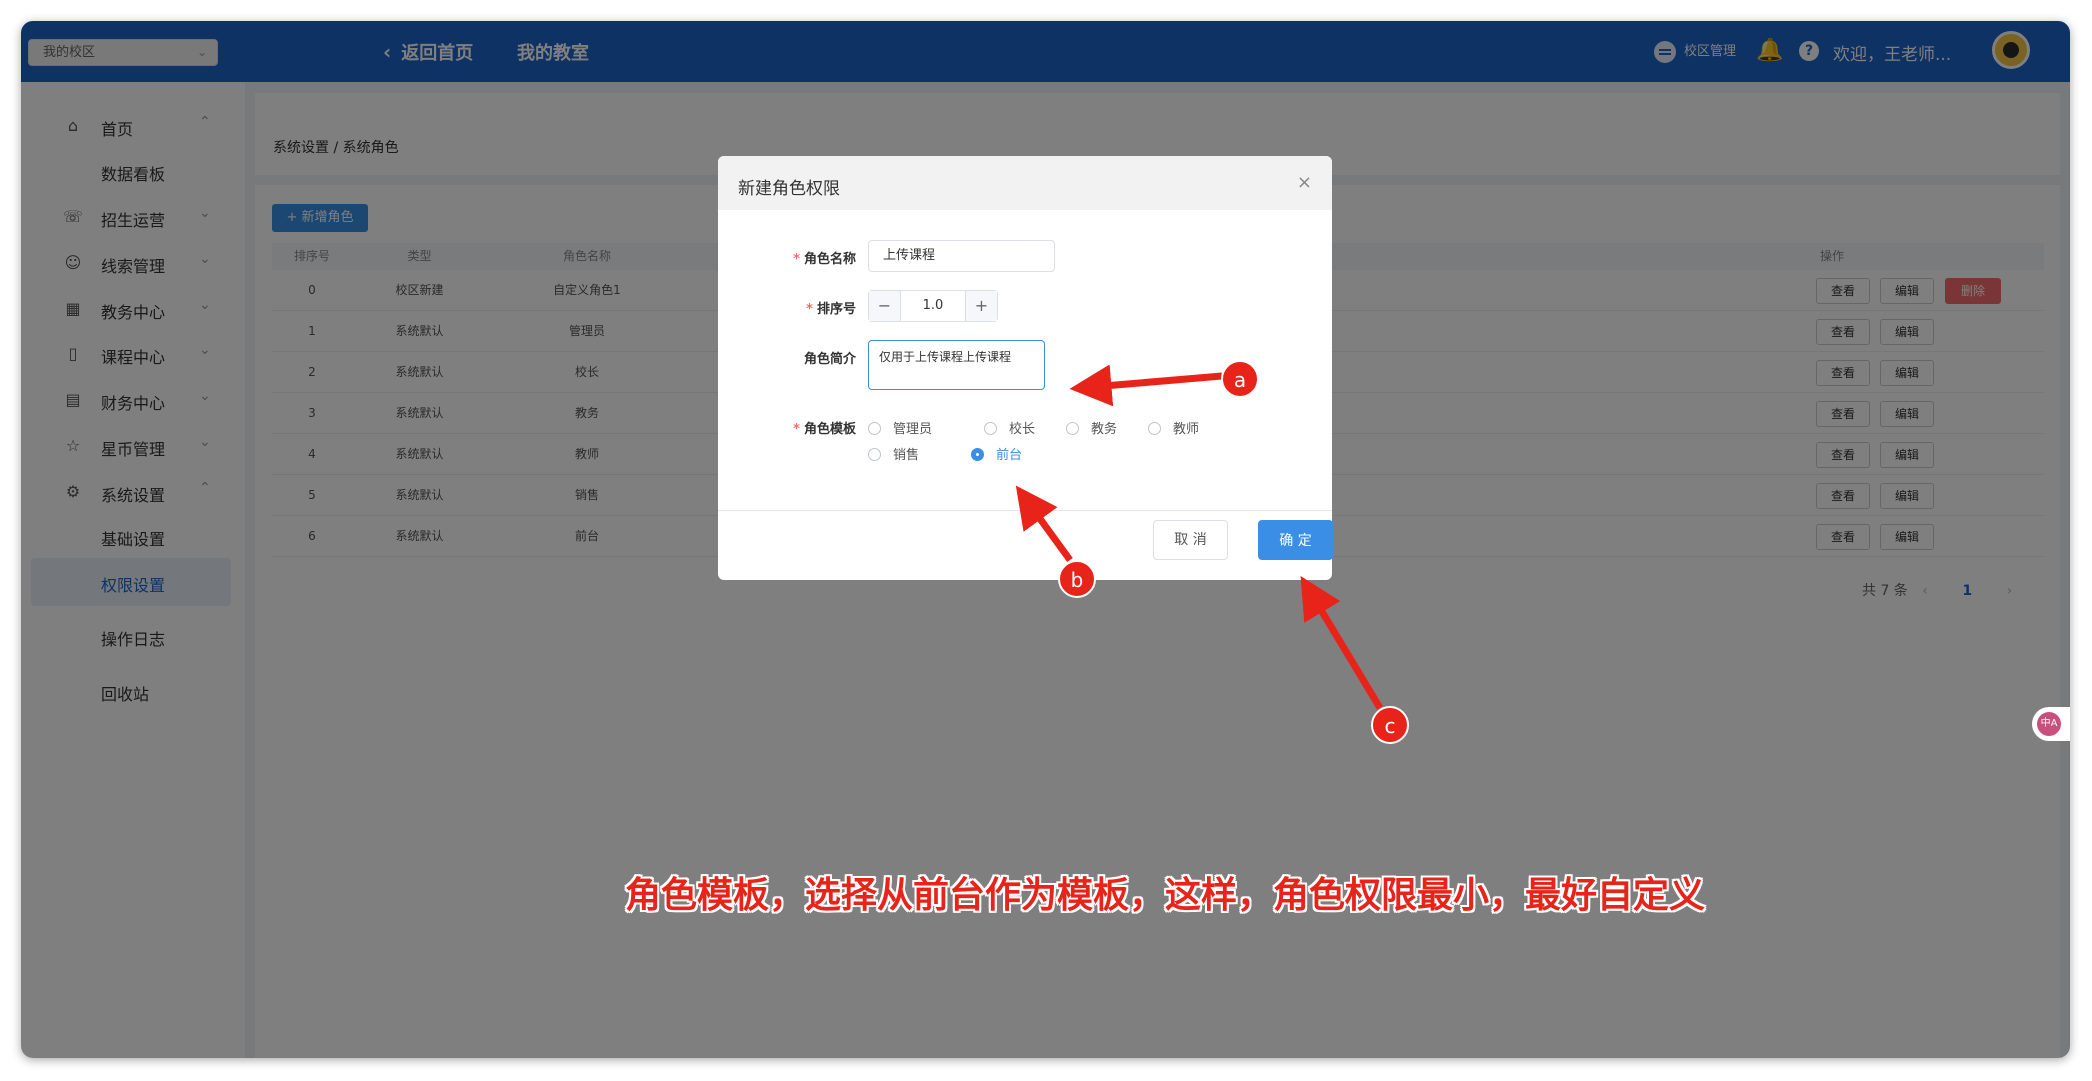  What do you see at coordinates (1009, 427) in the screenshot?
I see `template-radio-principal: 校长` at bounding box center [1009, 427].